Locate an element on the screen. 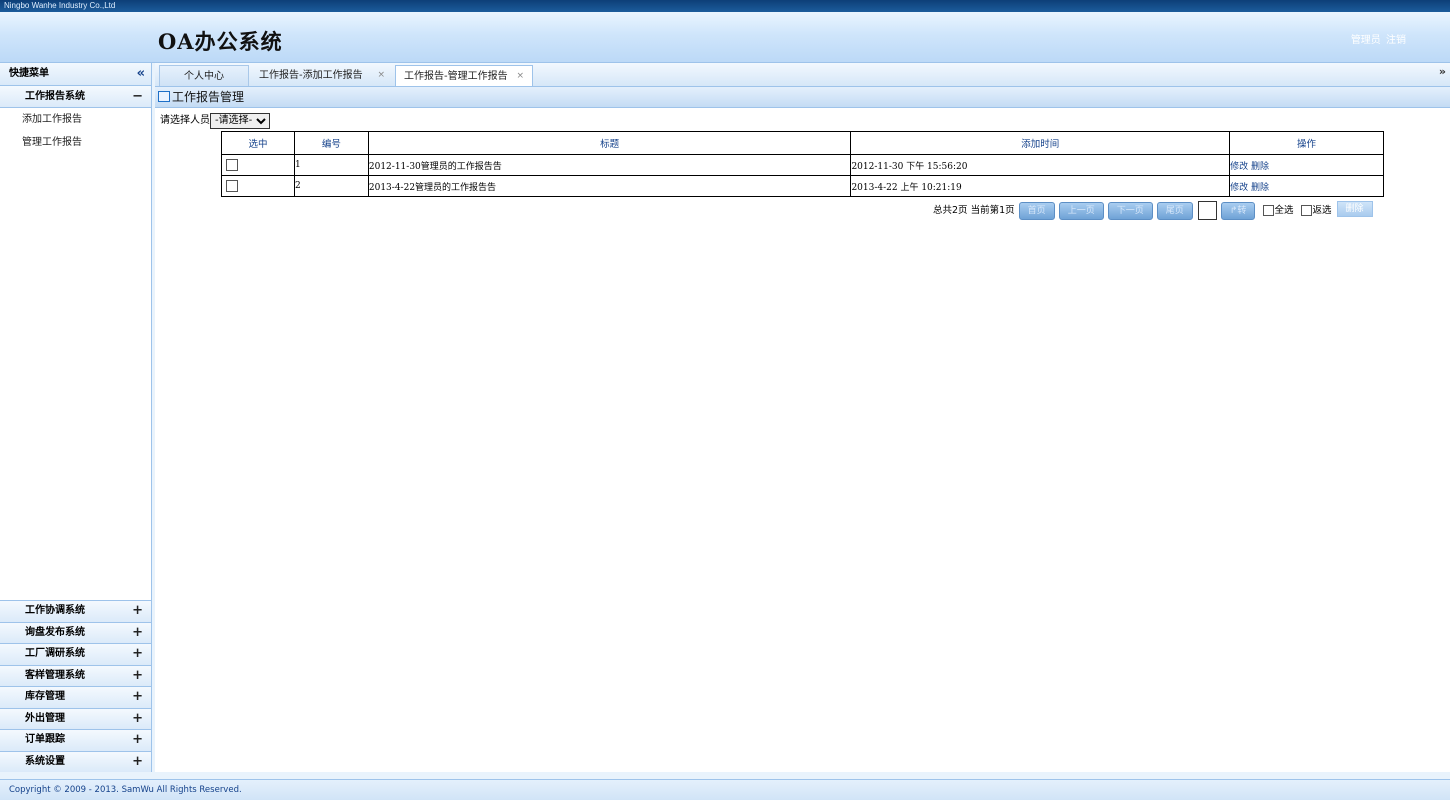  tab-bar: 个人中心 工作报告-添加工作报告 × 工作报告-管理工作报告 × » is located at coordinates (802, 75).